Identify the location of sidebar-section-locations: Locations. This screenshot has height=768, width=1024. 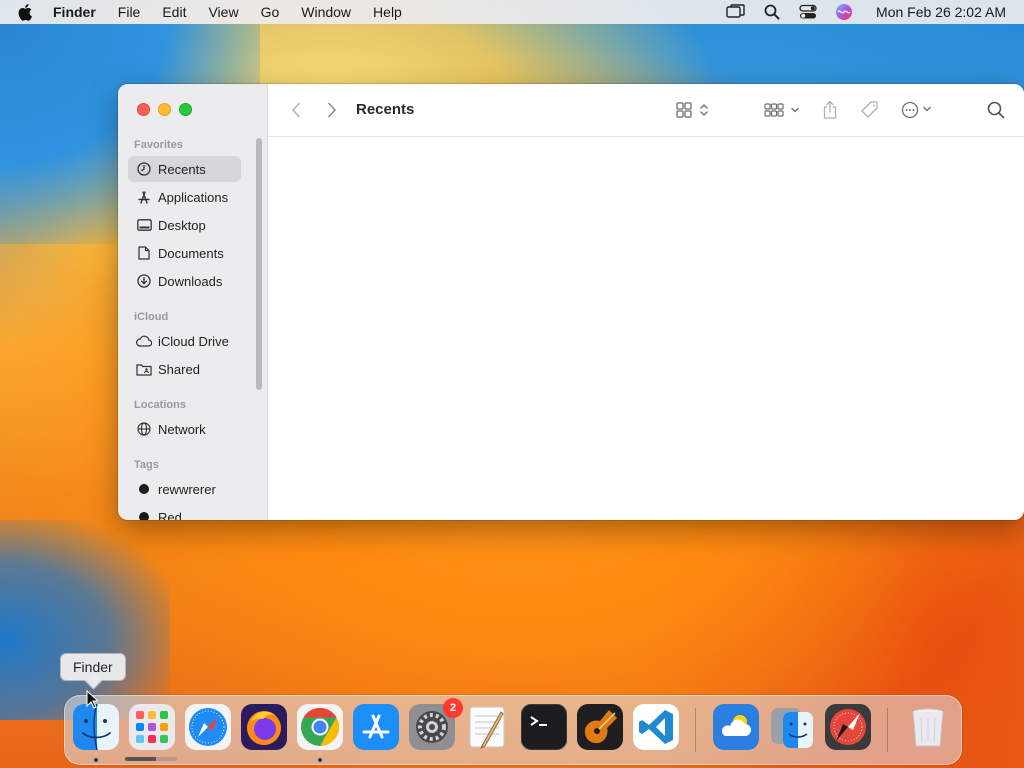
(160, 405).